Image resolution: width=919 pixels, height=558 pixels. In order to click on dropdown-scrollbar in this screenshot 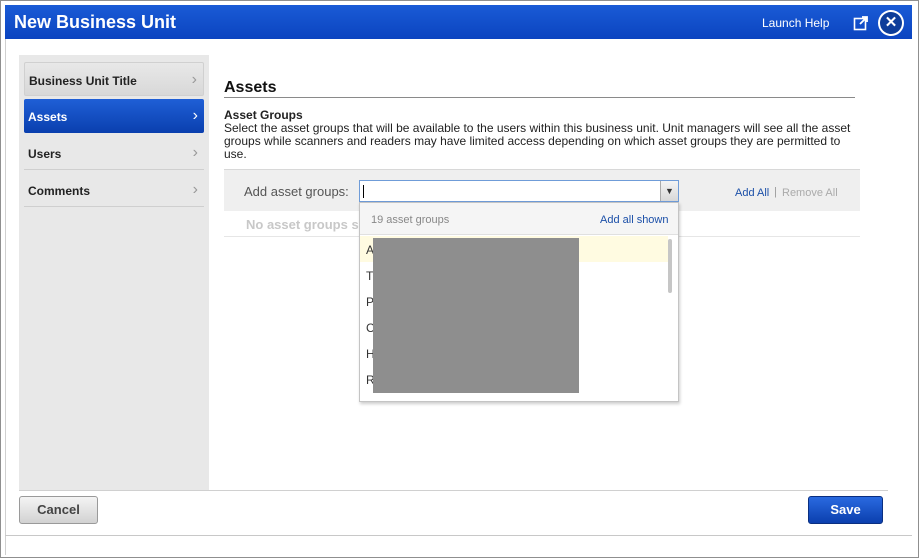, I will do `click(670, 266)`.